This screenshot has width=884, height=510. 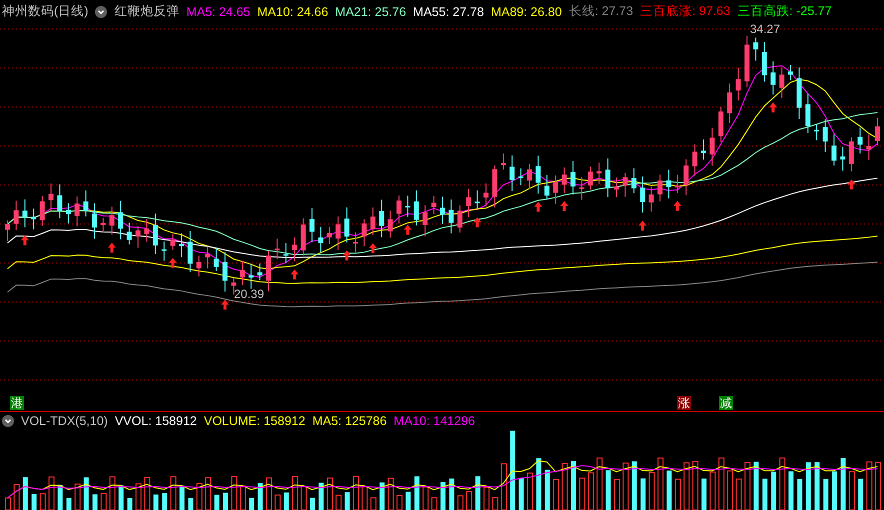 What do you see at coordinates (784, 11) in the screenshot?
I see `indicator-value: 三百高跌: -25.77` at bounding box center [784, 11].